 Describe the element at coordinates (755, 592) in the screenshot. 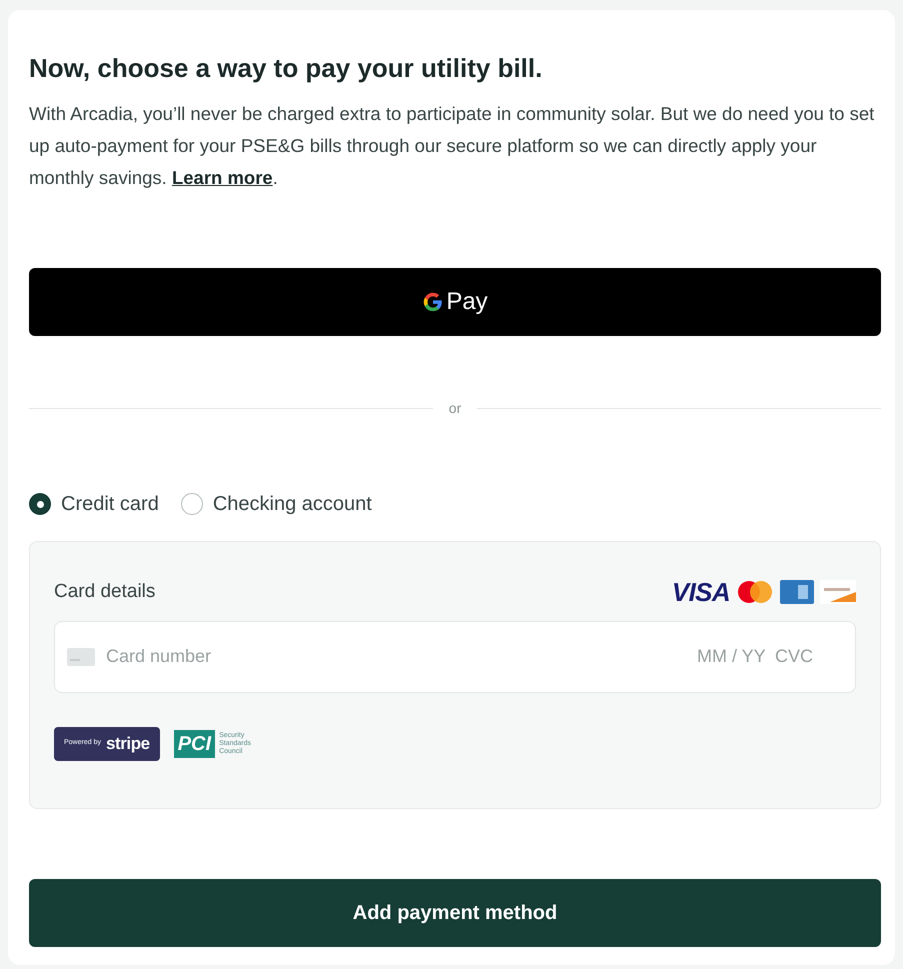

I see `mastercard-icon` at that location.